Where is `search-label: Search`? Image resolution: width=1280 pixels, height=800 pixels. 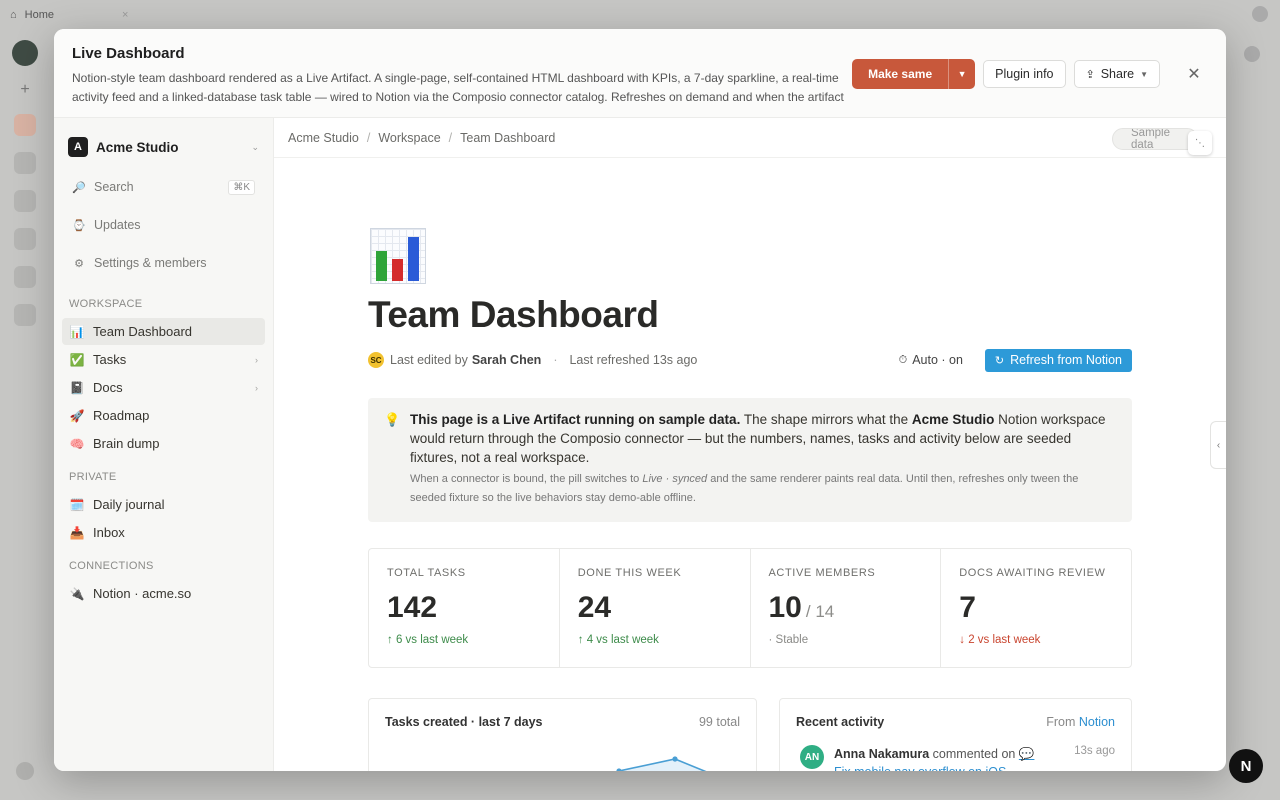
search-label: Search is located at coordinates (114, 187).